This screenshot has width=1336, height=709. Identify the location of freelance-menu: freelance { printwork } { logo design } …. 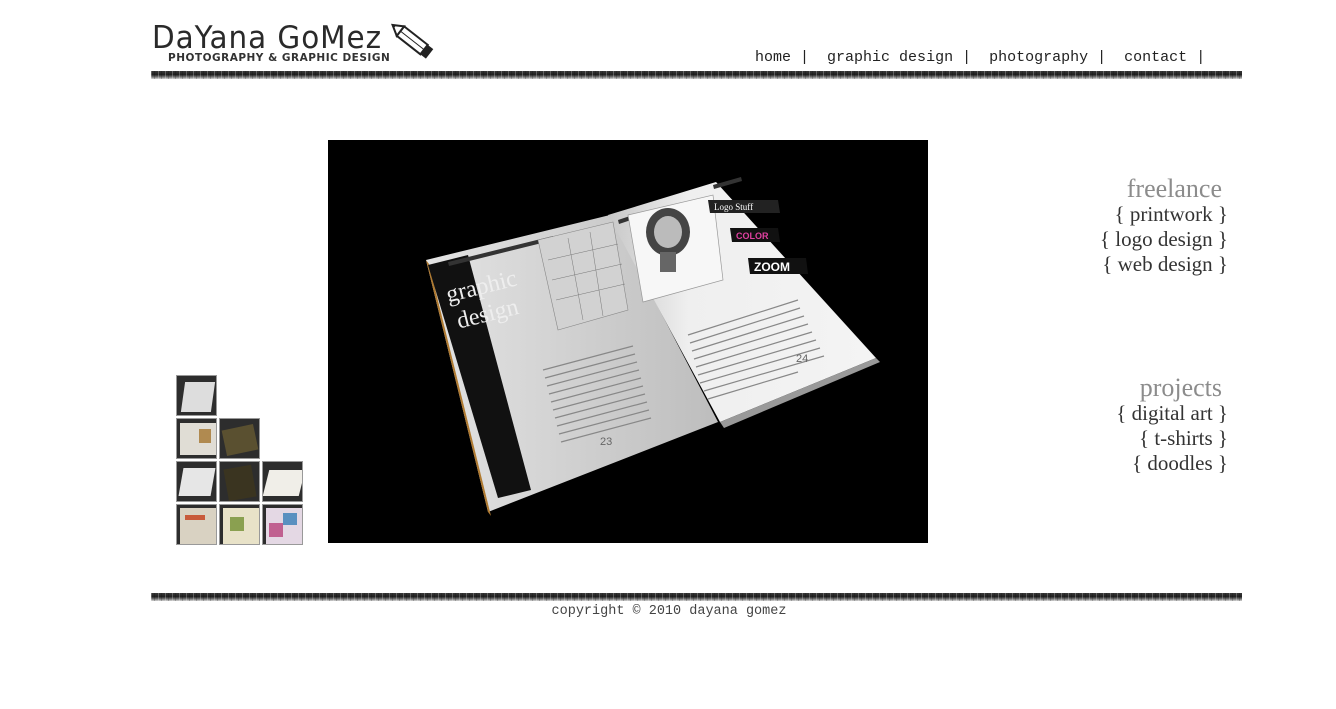
(1164, 226).